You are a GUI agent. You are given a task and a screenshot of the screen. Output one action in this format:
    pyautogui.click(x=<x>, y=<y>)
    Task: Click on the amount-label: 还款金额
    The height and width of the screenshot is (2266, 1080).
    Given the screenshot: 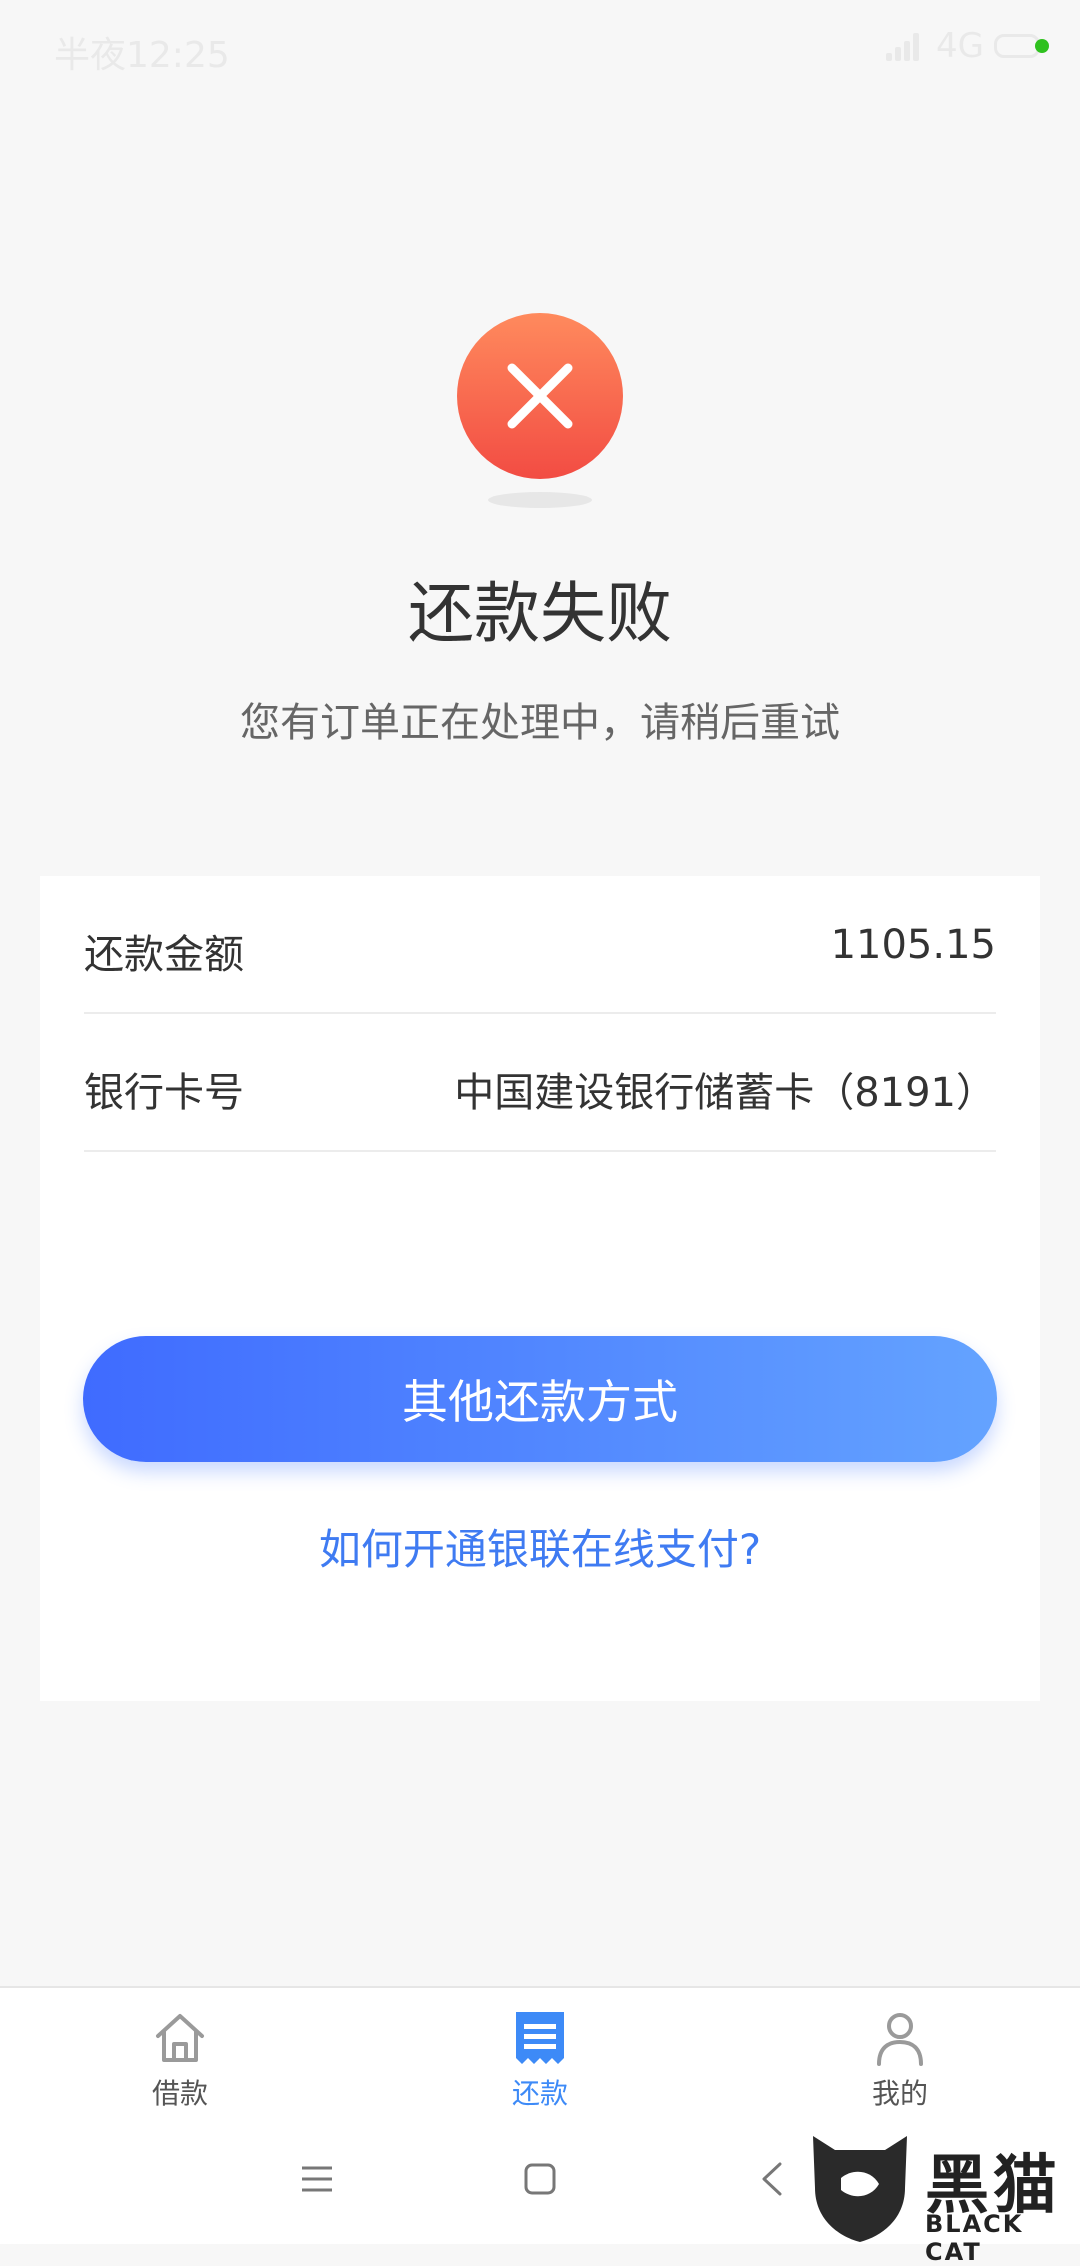 What is the action you would take?
    pyautogui.click(x=164, y=955)
    